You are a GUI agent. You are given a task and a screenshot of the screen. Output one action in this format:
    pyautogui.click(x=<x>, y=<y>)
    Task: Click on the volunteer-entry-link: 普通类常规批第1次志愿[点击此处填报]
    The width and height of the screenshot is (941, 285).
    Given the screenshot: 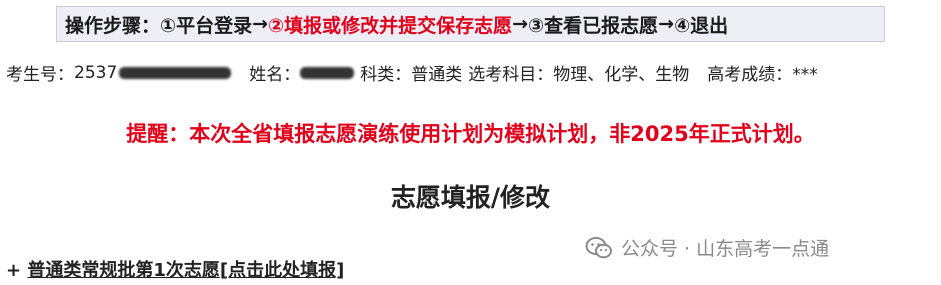 What is the action you would take?
    pyautogui.click(x=185, y=270)
    